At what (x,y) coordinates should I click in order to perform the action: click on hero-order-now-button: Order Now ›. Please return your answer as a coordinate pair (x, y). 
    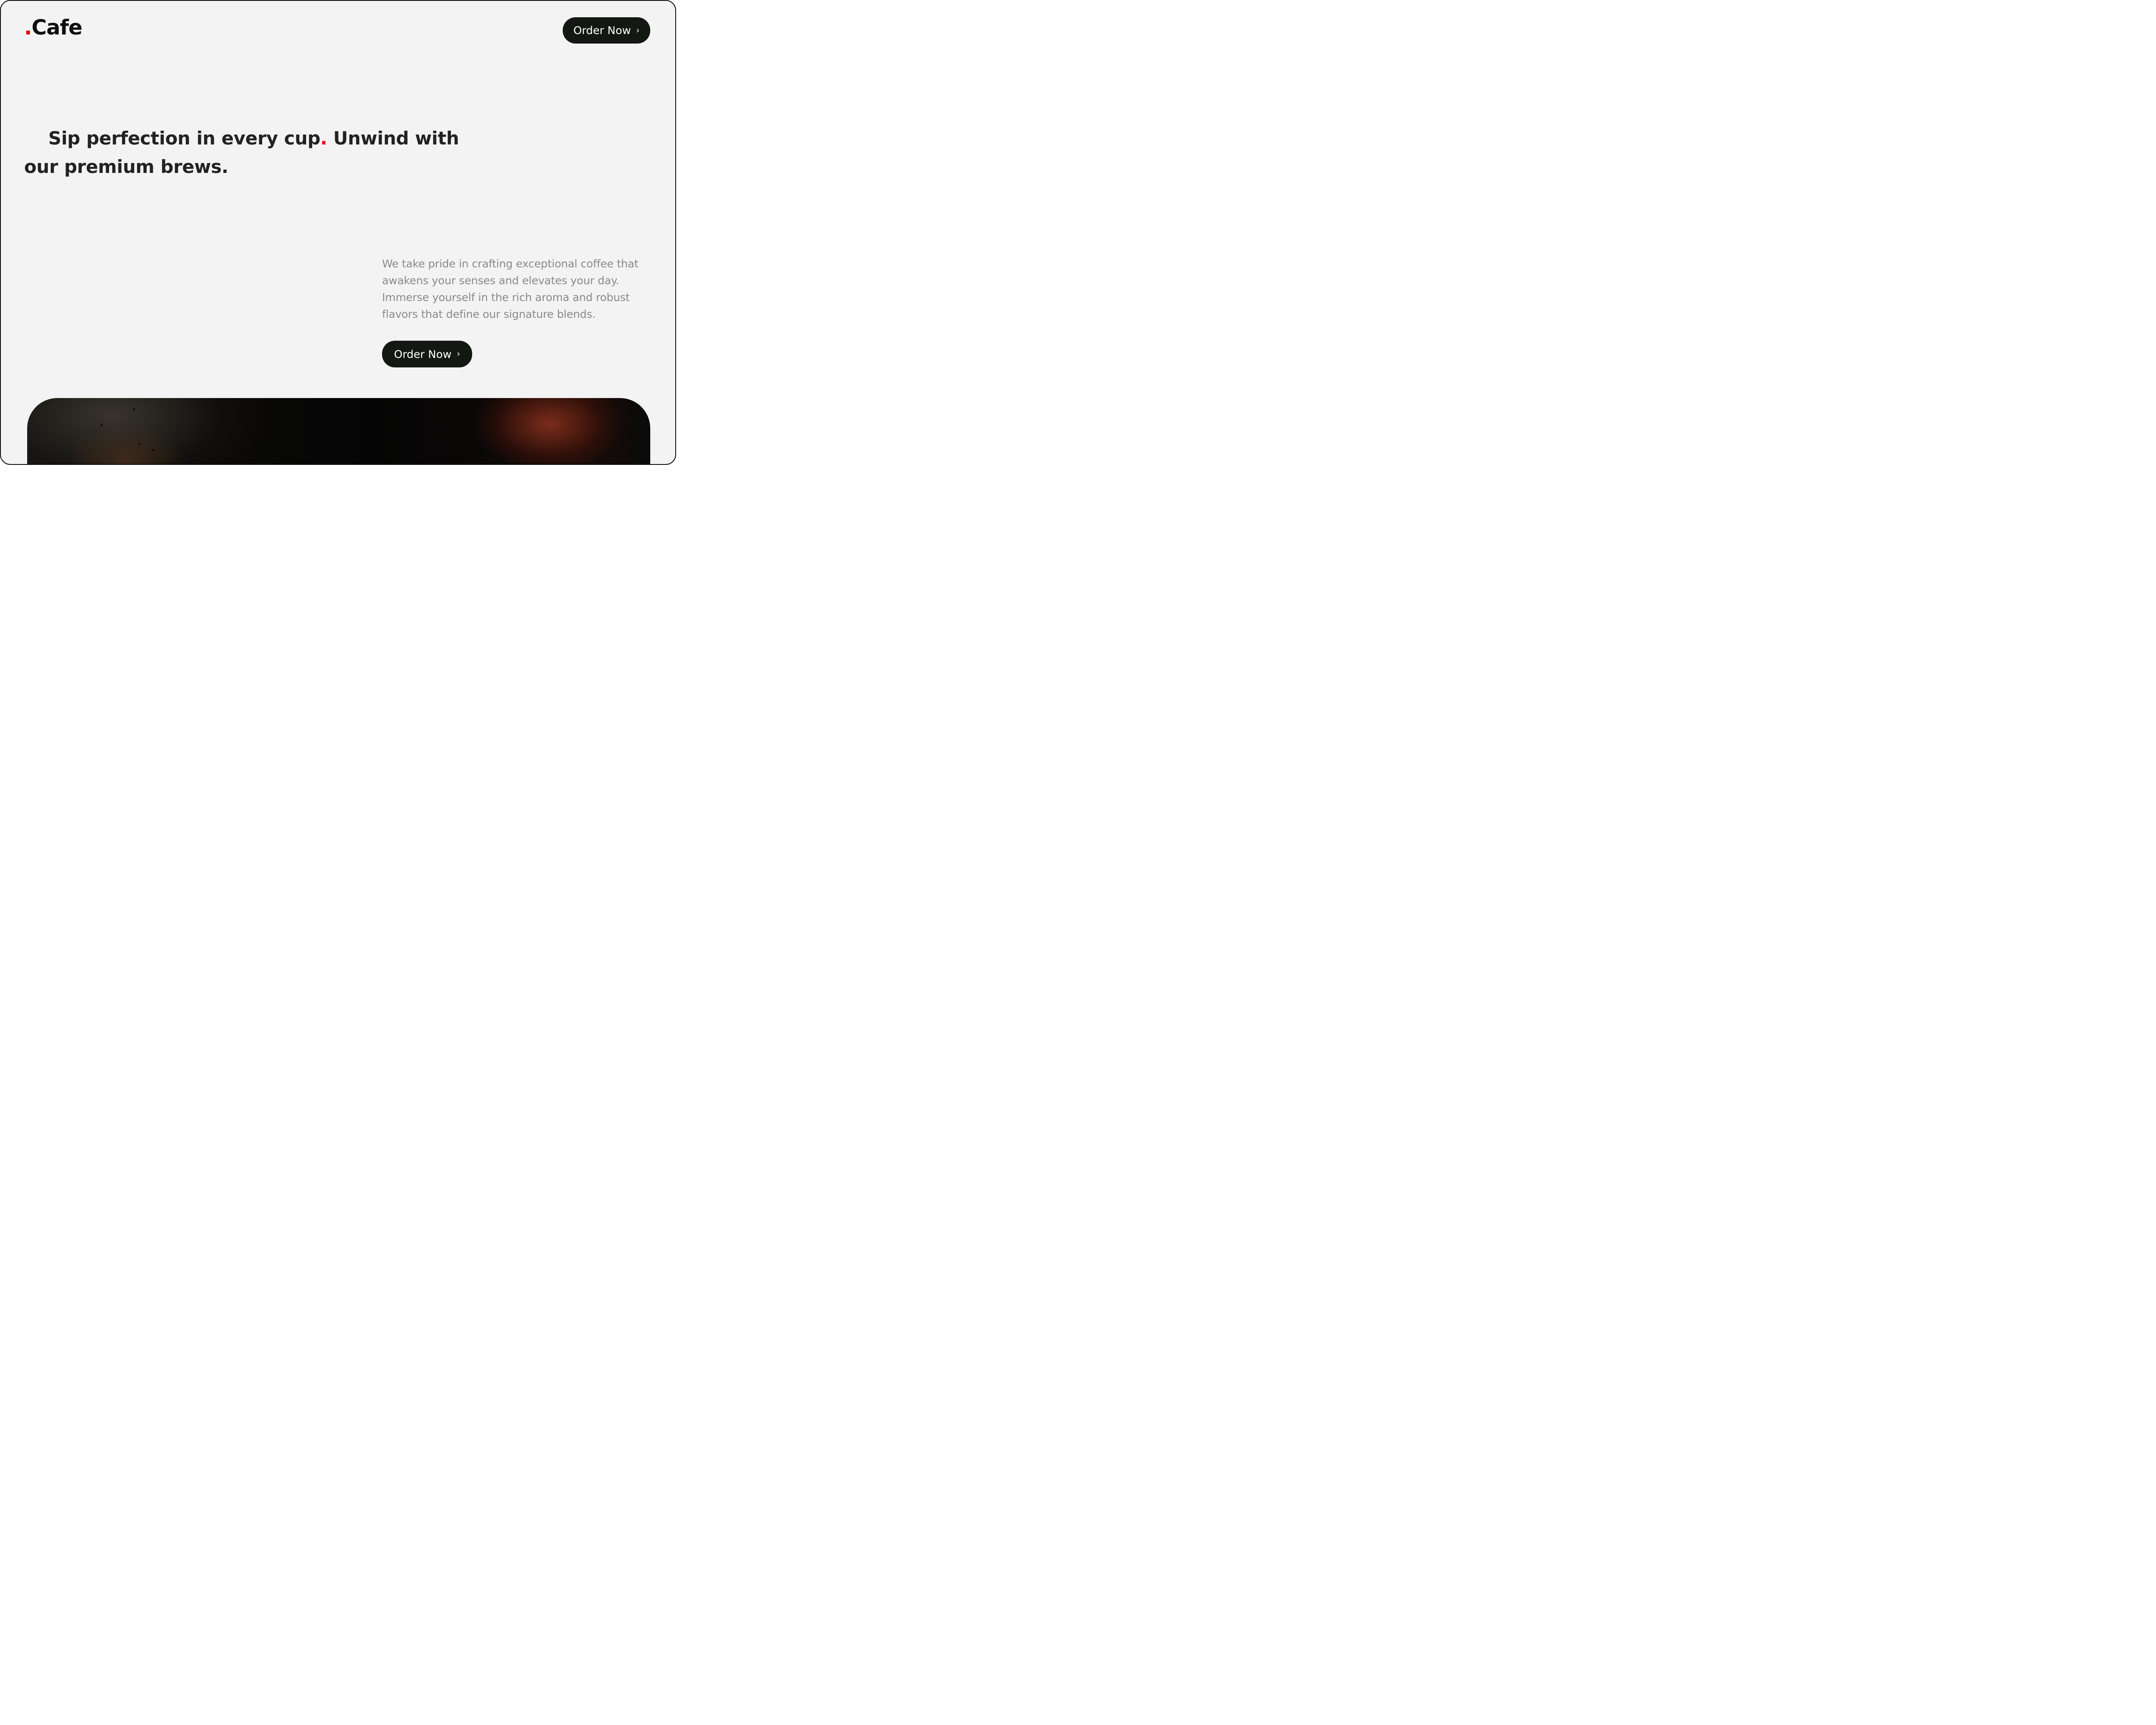
    Looking at the image, I should click on (427, 354).